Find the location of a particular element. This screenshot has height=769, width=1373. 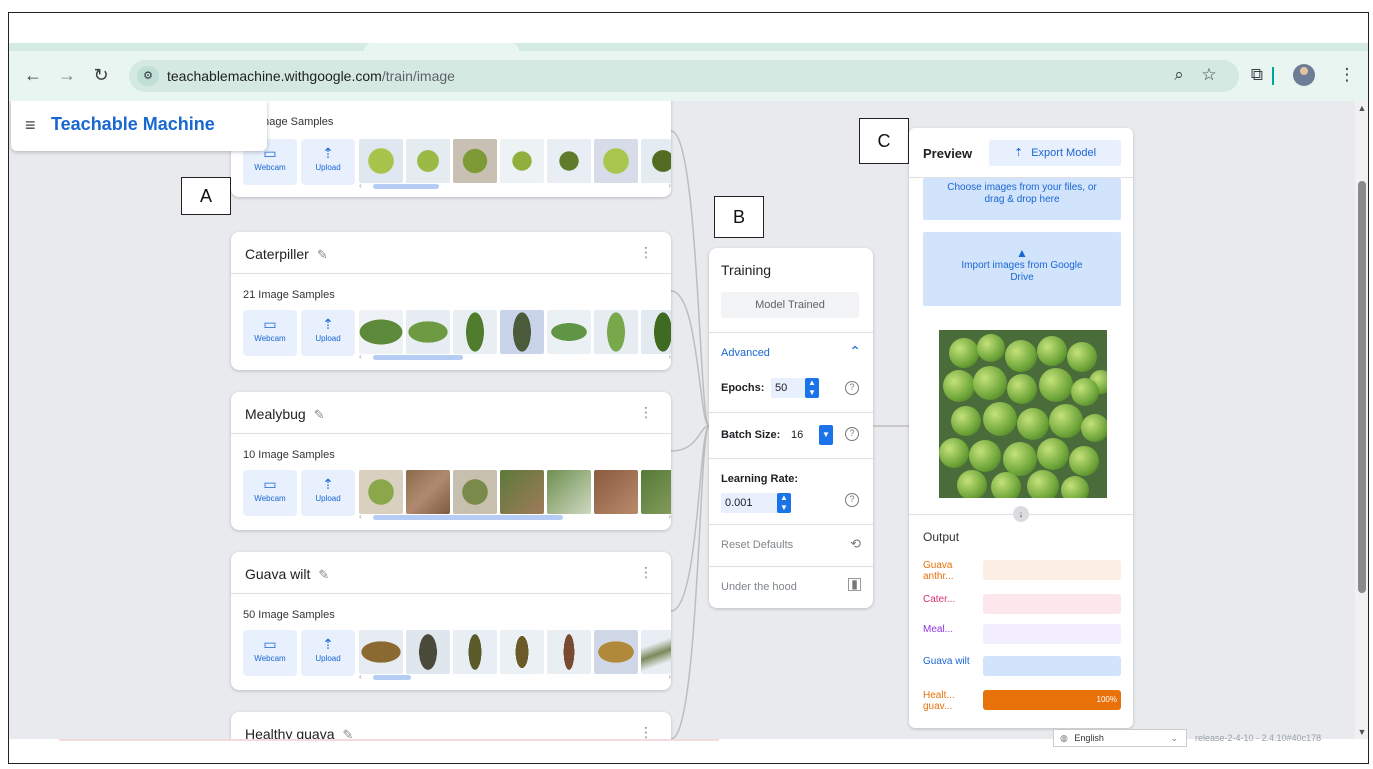

language-select: ◍ English ⌄ is located at coordinates (1120, 738).